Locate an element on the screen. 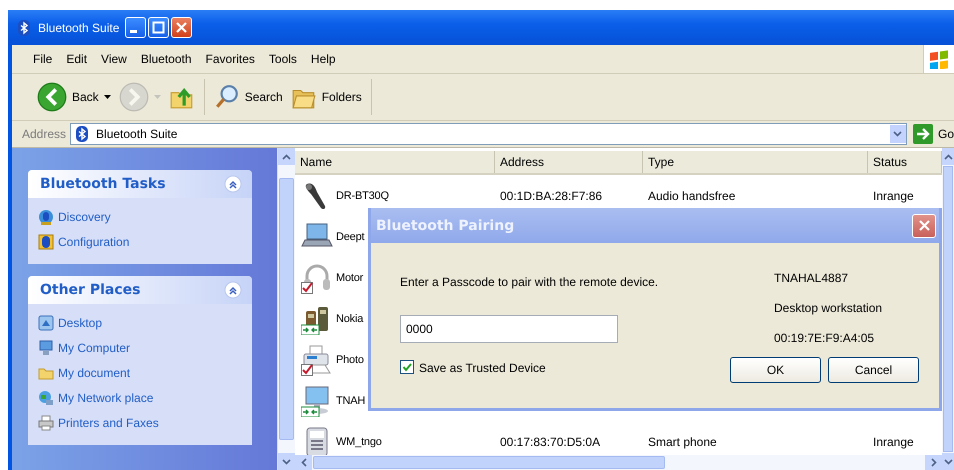 The width and height of the screenshot is (954, 470). menu-item: Edit is located at coordinates (76, 59).